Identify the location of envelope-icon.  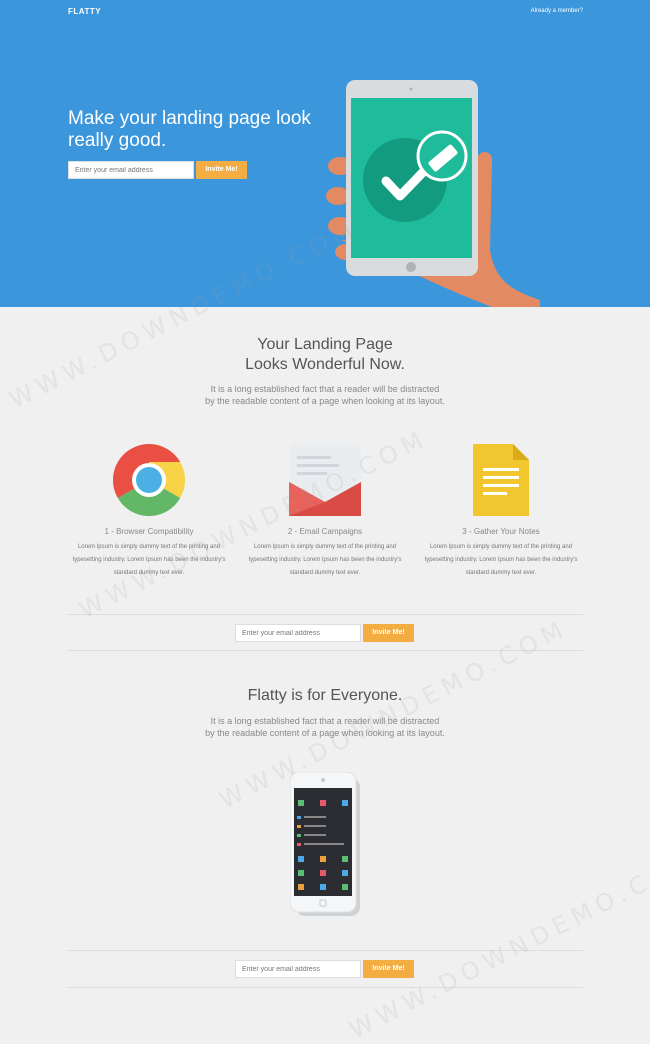
(325, 480).